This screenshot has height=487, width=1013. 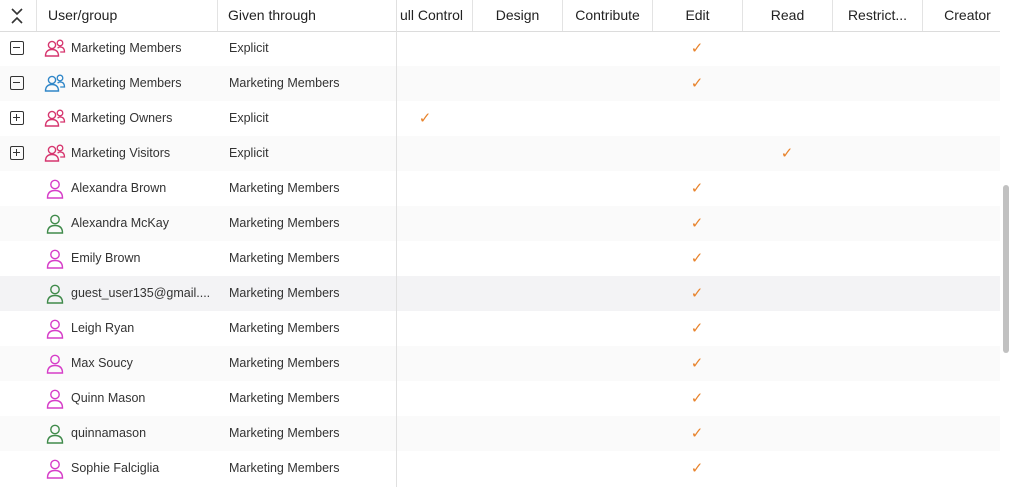 What do you see at coordinates (306, 15) in the screenshot?
I see `column-header-given-through: Given through` at bounding box center [306, 15].